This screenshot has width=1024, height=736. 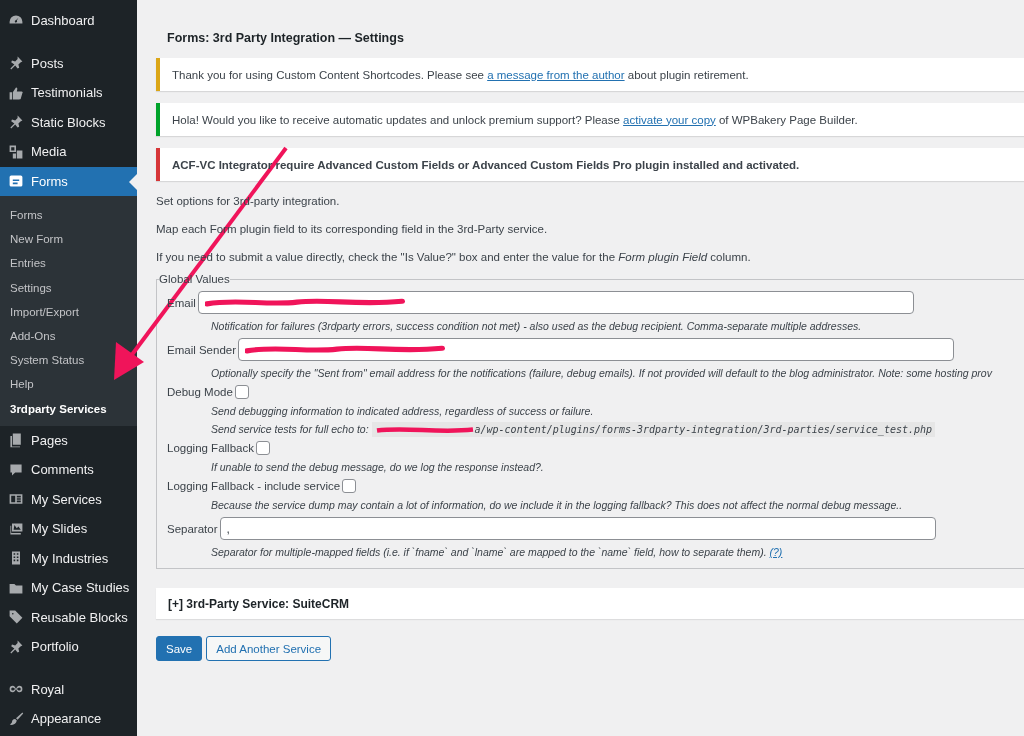 I want to click on slides-icon, so click(x=16, y=528).